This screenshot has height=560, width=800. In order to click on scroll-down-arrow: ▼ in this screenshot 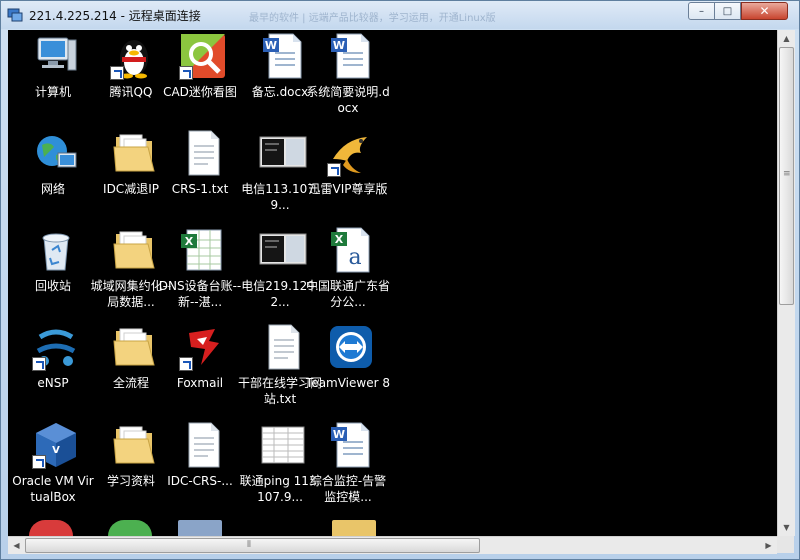, I will do `click(786, 527)`.